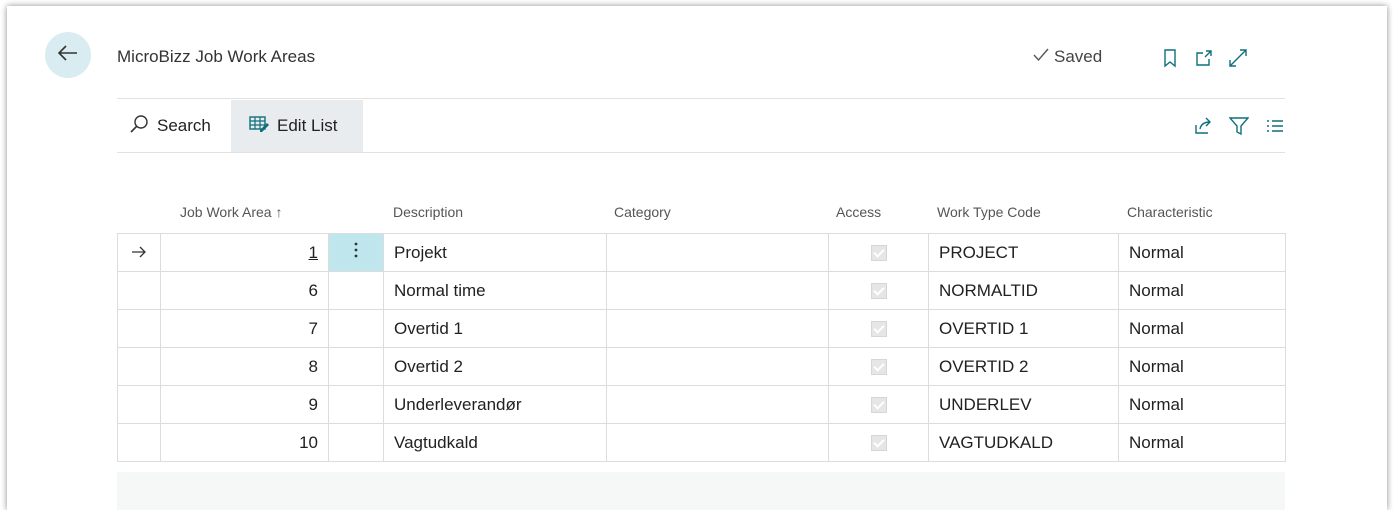 The width and height of the screenshot is (1393, 510). I want to click on description-cell: Overtid 2, so click(495, 366).